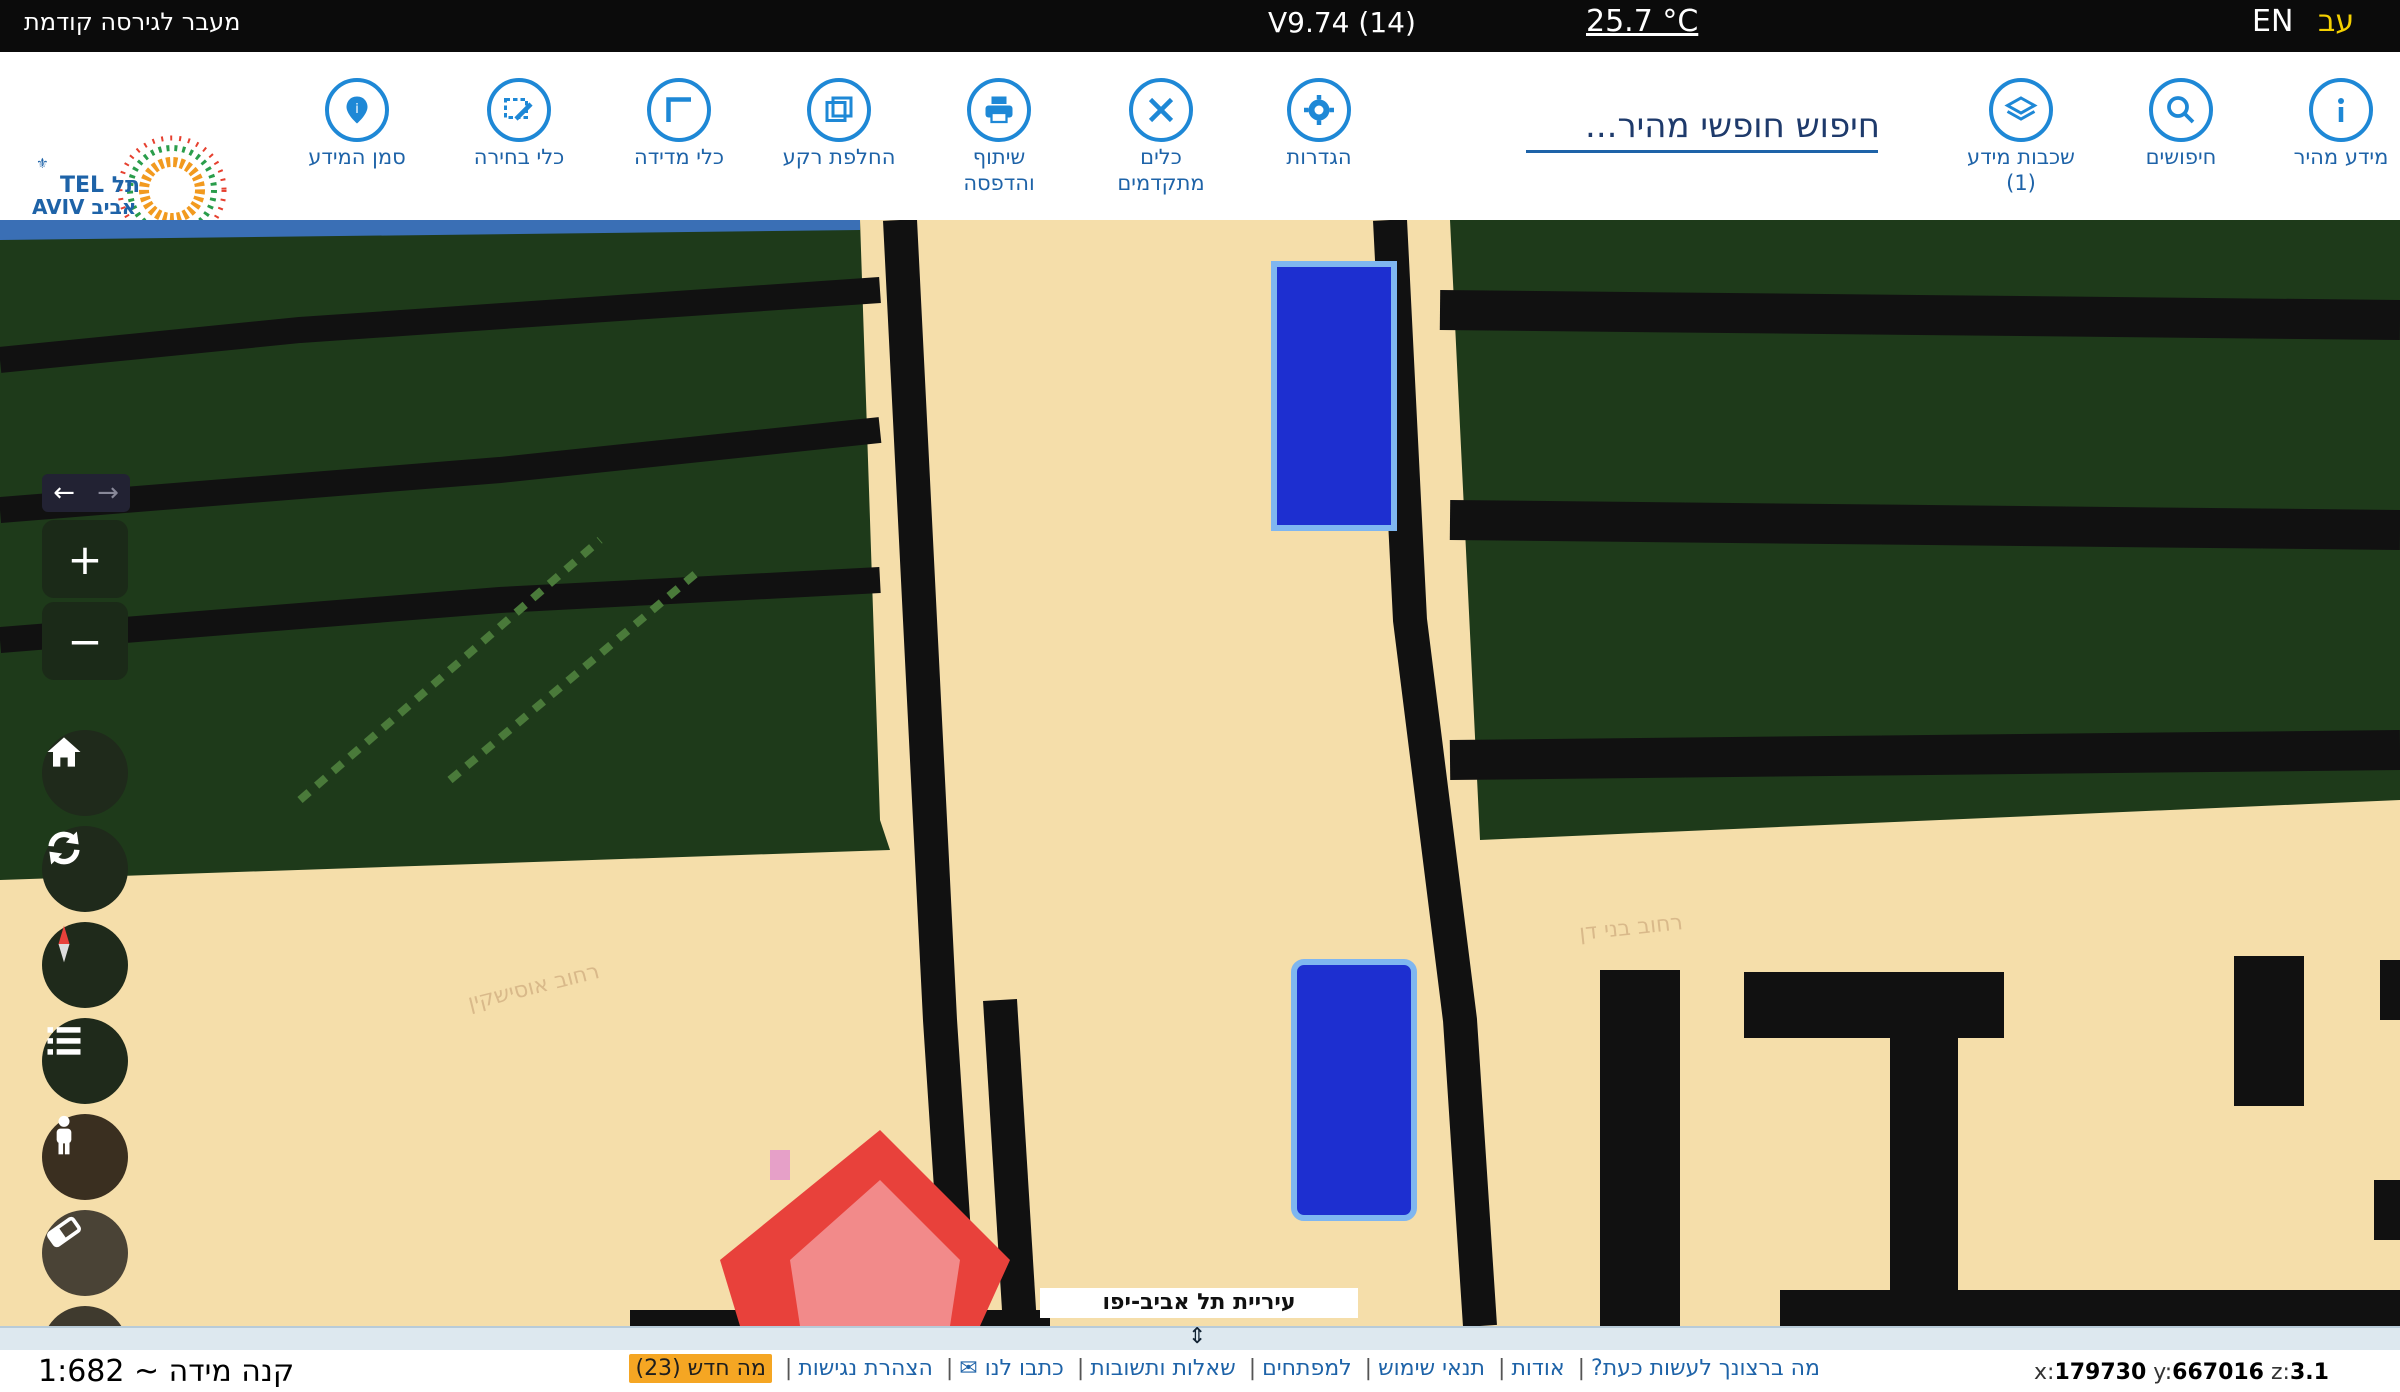 The image size is (2400, 1392). I want to click on eraser-icon, so click(64, 1232).